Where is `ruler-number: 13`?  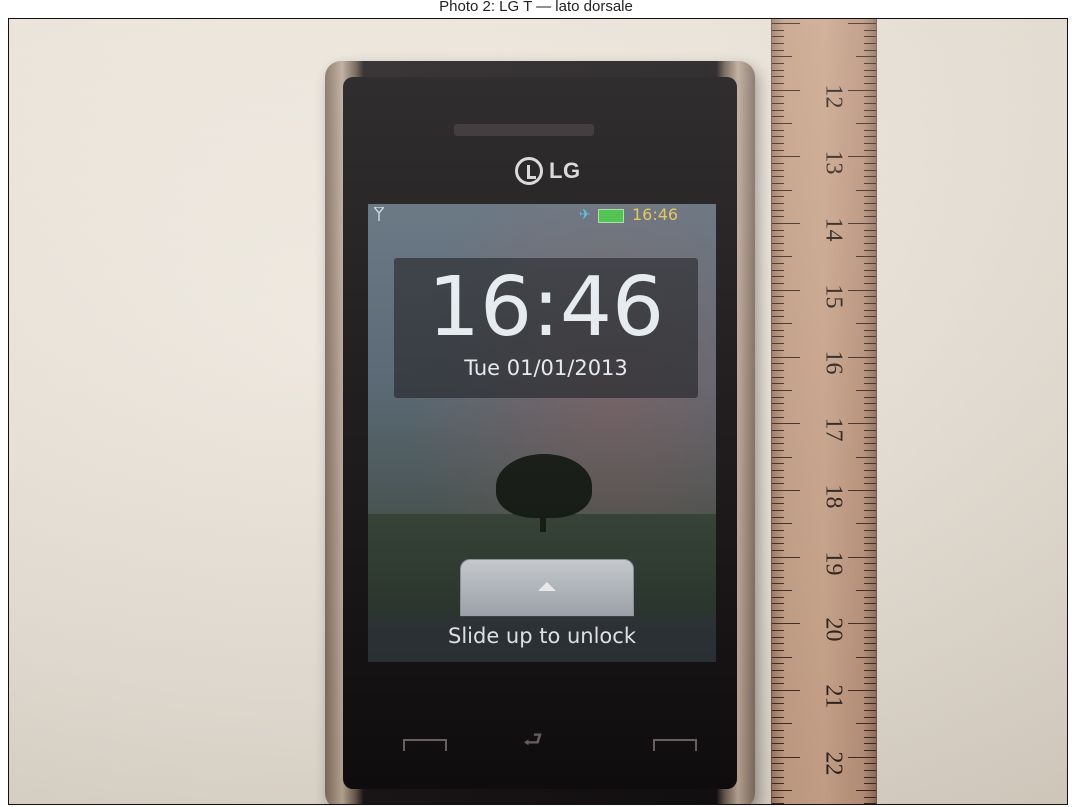 ruler-number: 13 is located at coordinates (833, 162).